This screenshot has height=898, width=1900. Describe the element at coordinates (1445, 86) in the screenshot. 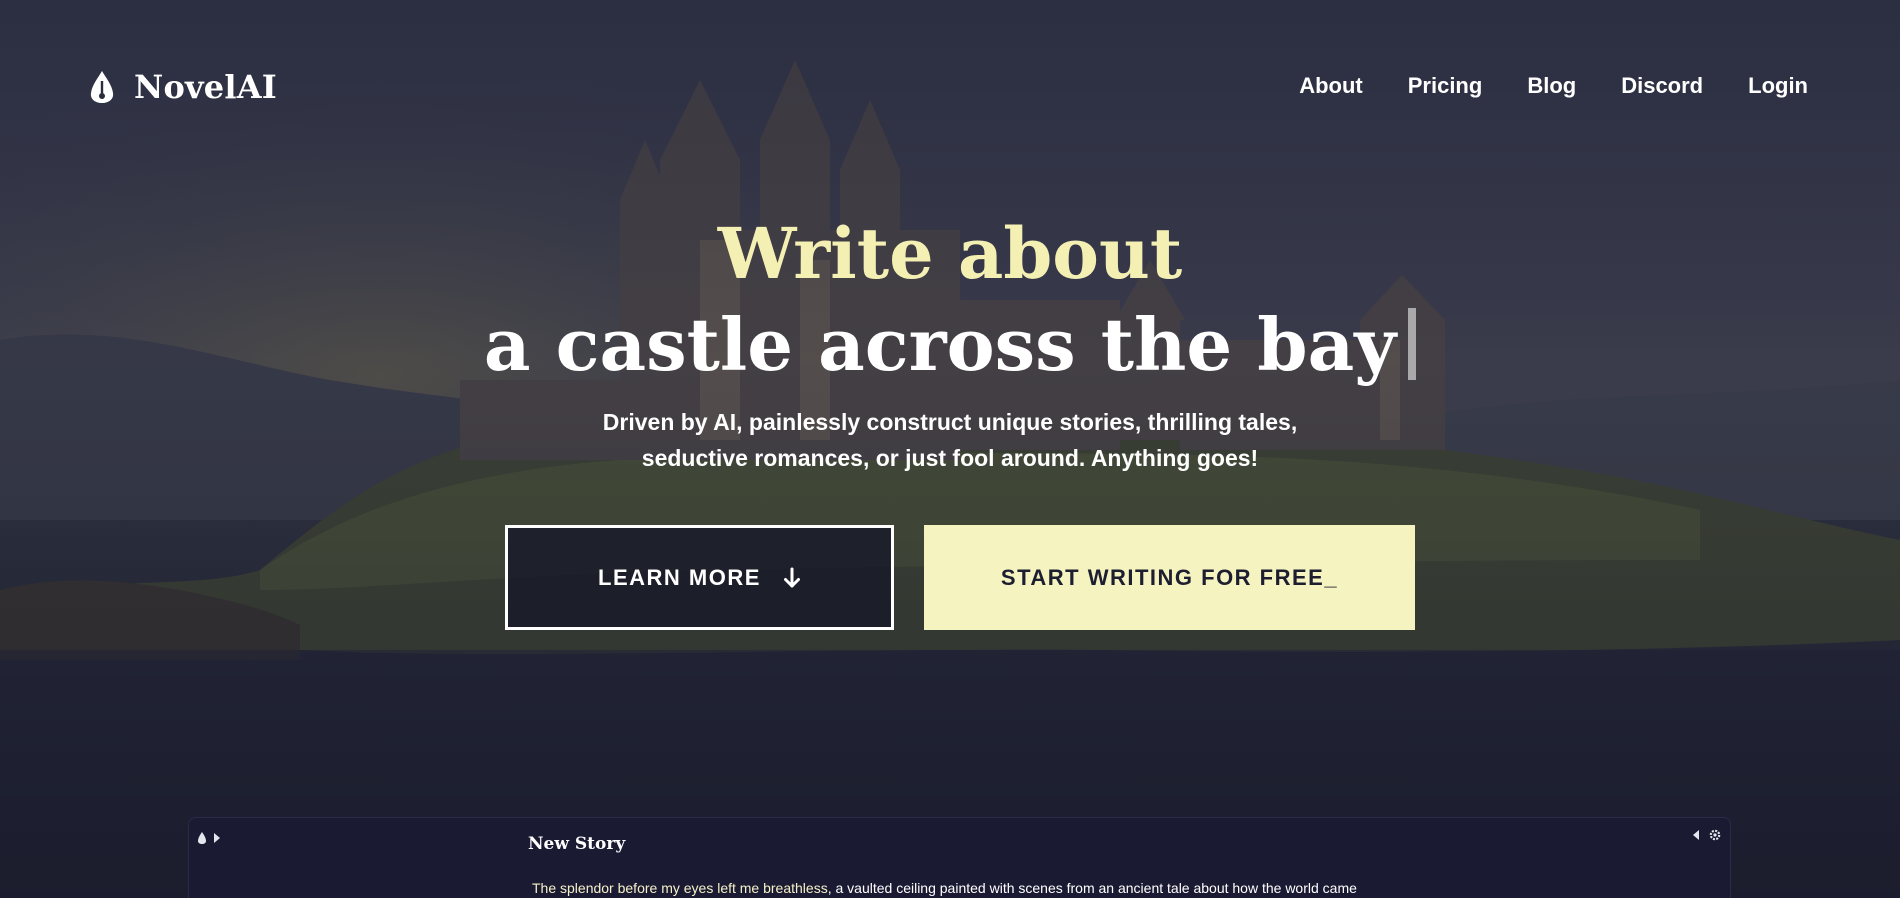

I see `nav-pricing: Pricing` at that location.